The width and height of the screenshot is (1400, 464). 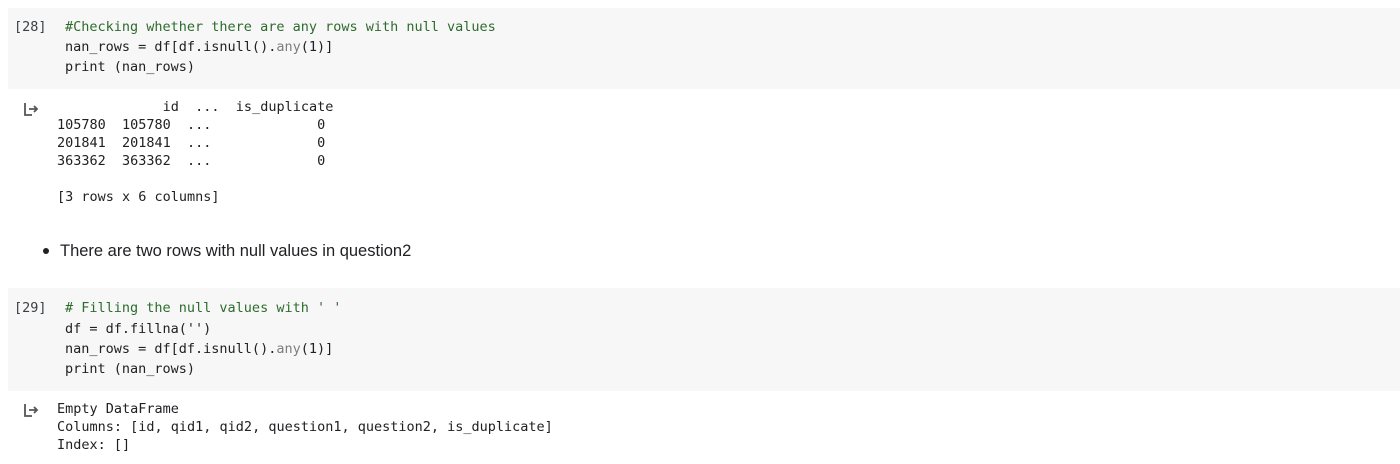 What do you see at coordinates (191, 125) in the screenshot?
I see `output-line: 105780 105780 ... 0` at bounding box center [191, 125].